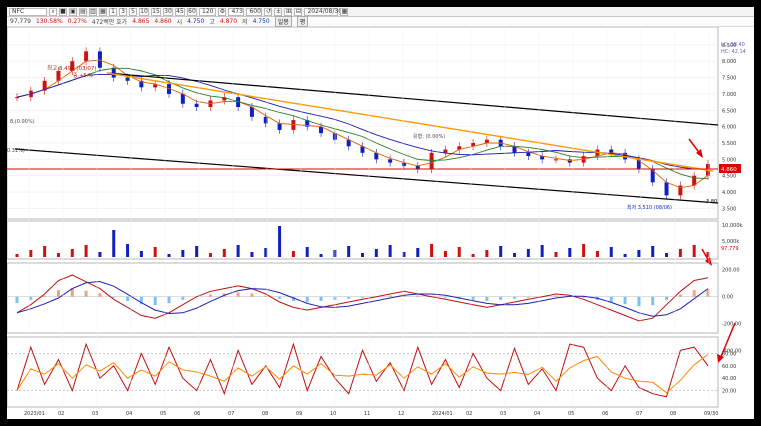 This screenshot has width=761, height=426. What do you see at coordinates (208, 11) in the screenshot?
I see `period-button-120: 120` at bounding box center [208, 11].